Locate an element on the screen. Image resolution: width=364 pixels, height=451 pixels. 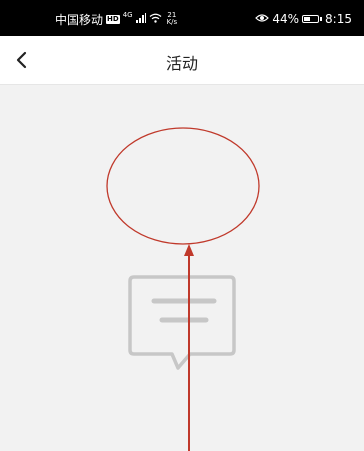
annotation-arrow-head is located at coordinates (189, 250).